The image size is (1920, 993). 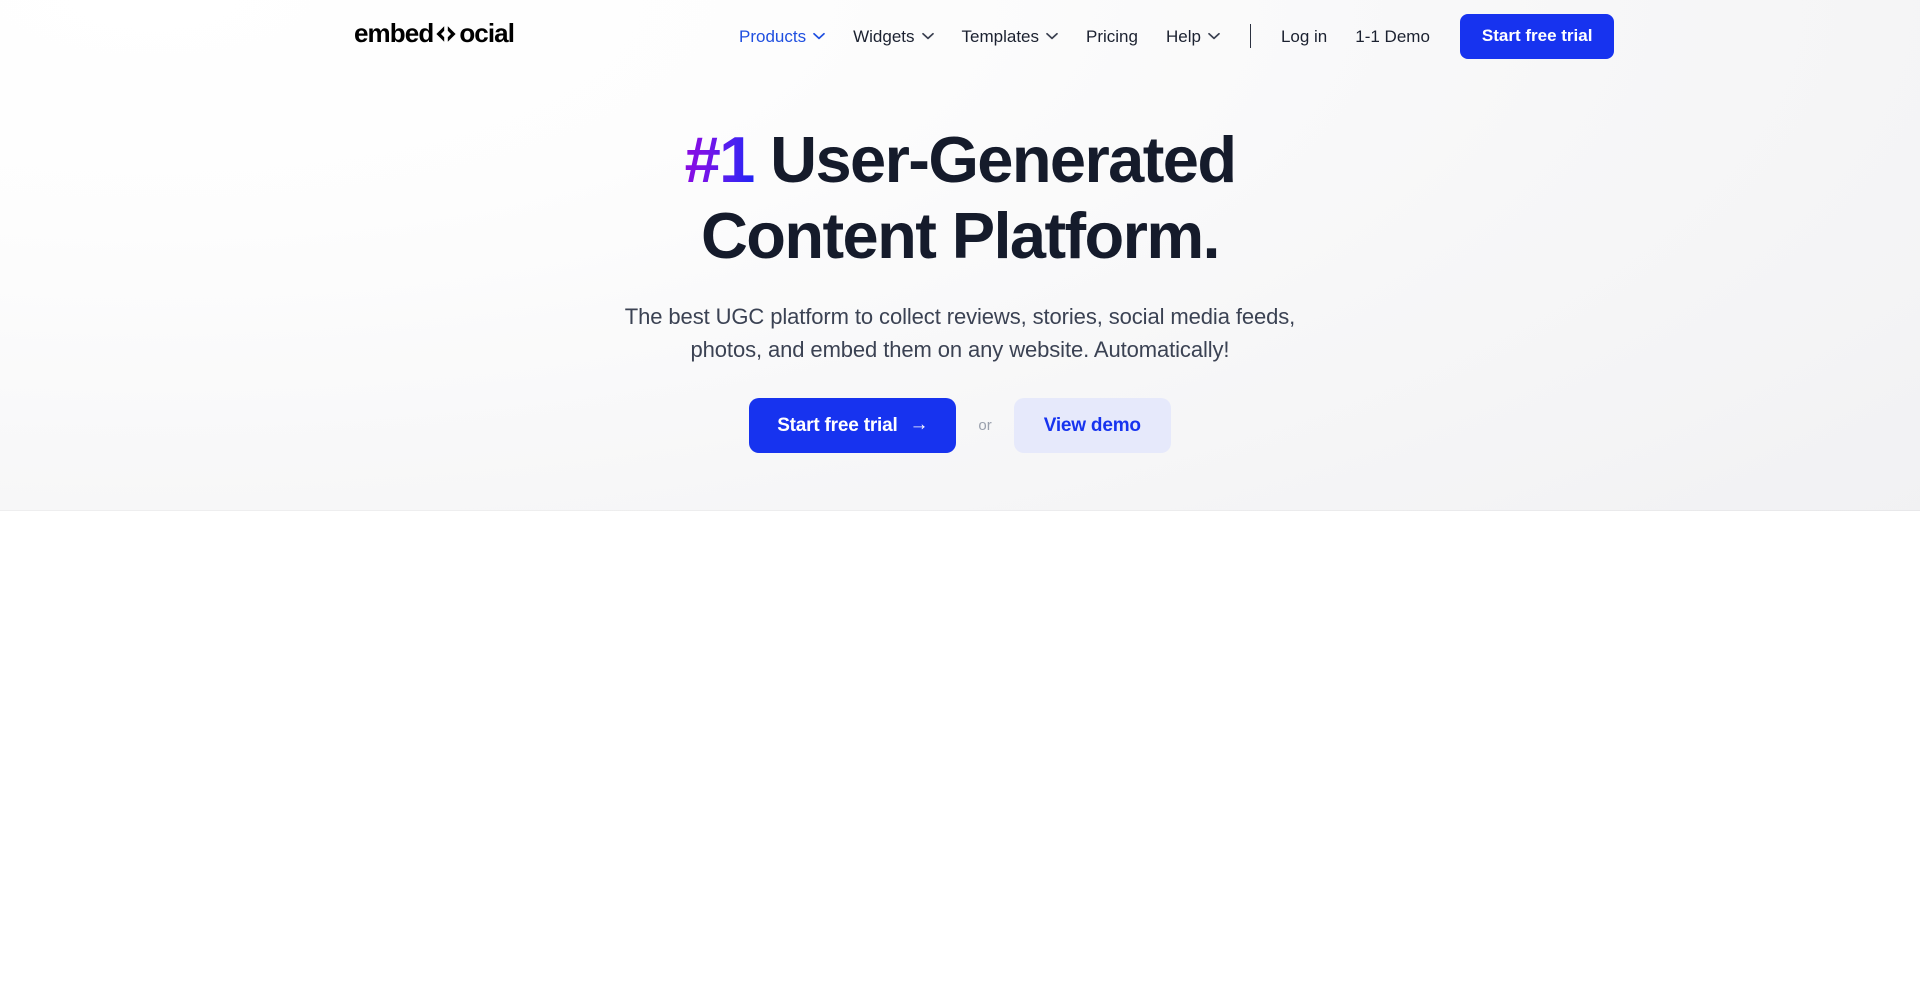 What do you see at coordinates (919, 424) in the screenshot?
I see `arrow-right-icon: →` at bounding box center [919, 424].